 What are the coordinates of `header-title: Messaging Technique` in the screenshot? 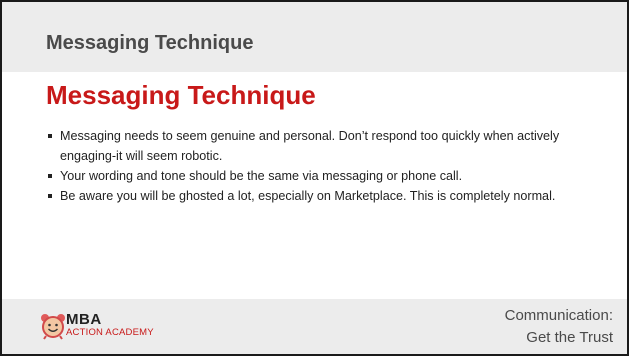 It's located at (150, 43).